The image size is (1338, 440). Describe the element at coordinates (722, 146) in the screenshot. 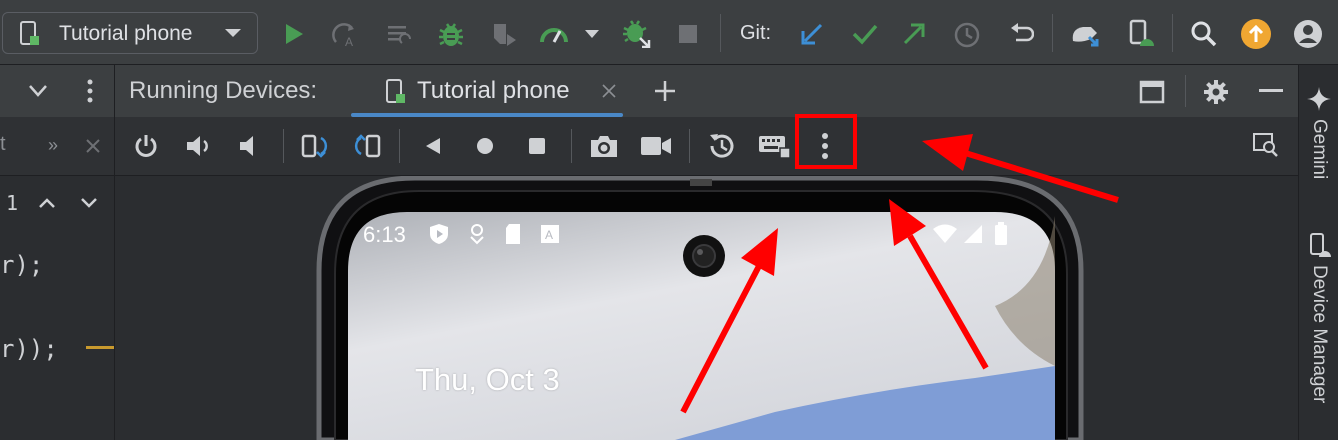

I see `snapshot-history-icon` at that location.